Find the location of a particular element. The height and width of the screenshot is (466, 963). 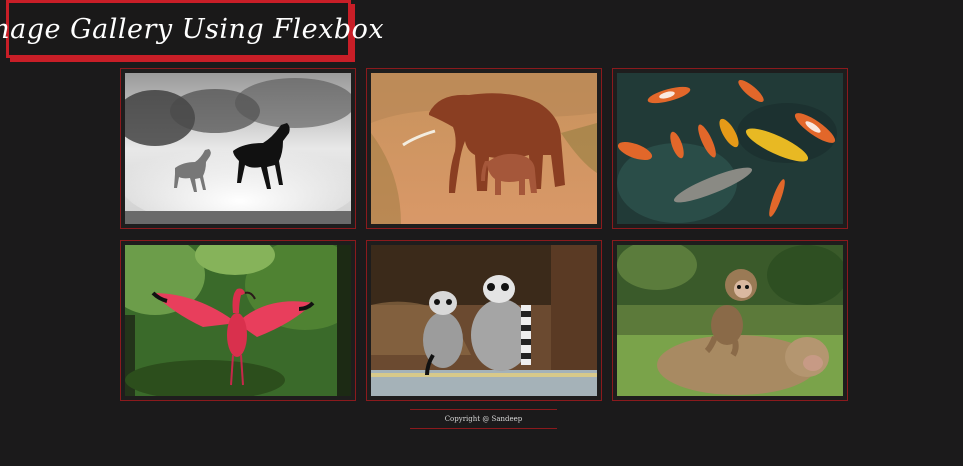

footer: Copyright @ Sandeep is located at coordinates (483, 419).